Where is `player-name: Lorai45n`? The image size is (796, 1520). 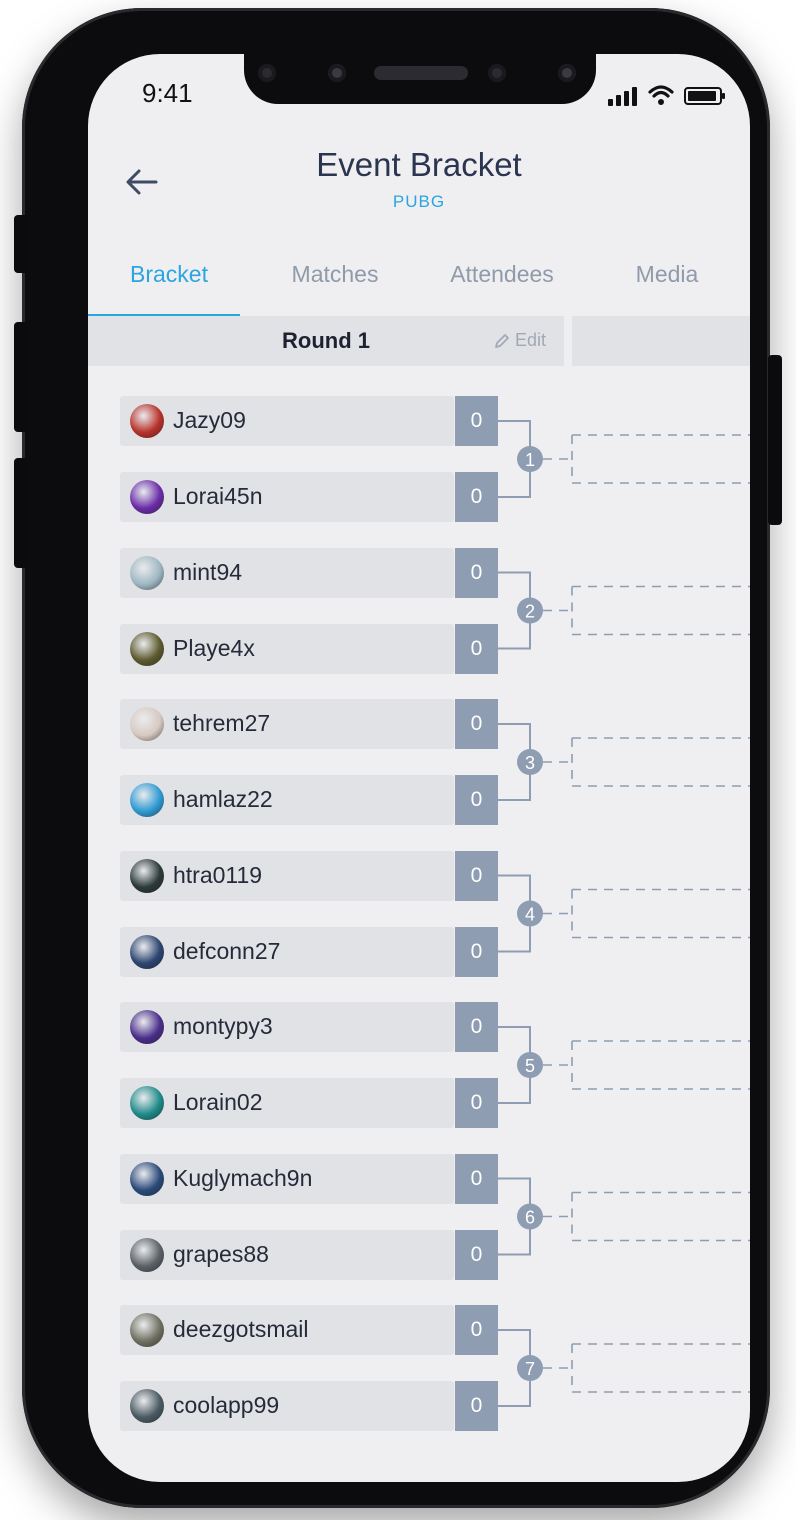 player-name: Lorai45n is located at coordinates (218, 496).